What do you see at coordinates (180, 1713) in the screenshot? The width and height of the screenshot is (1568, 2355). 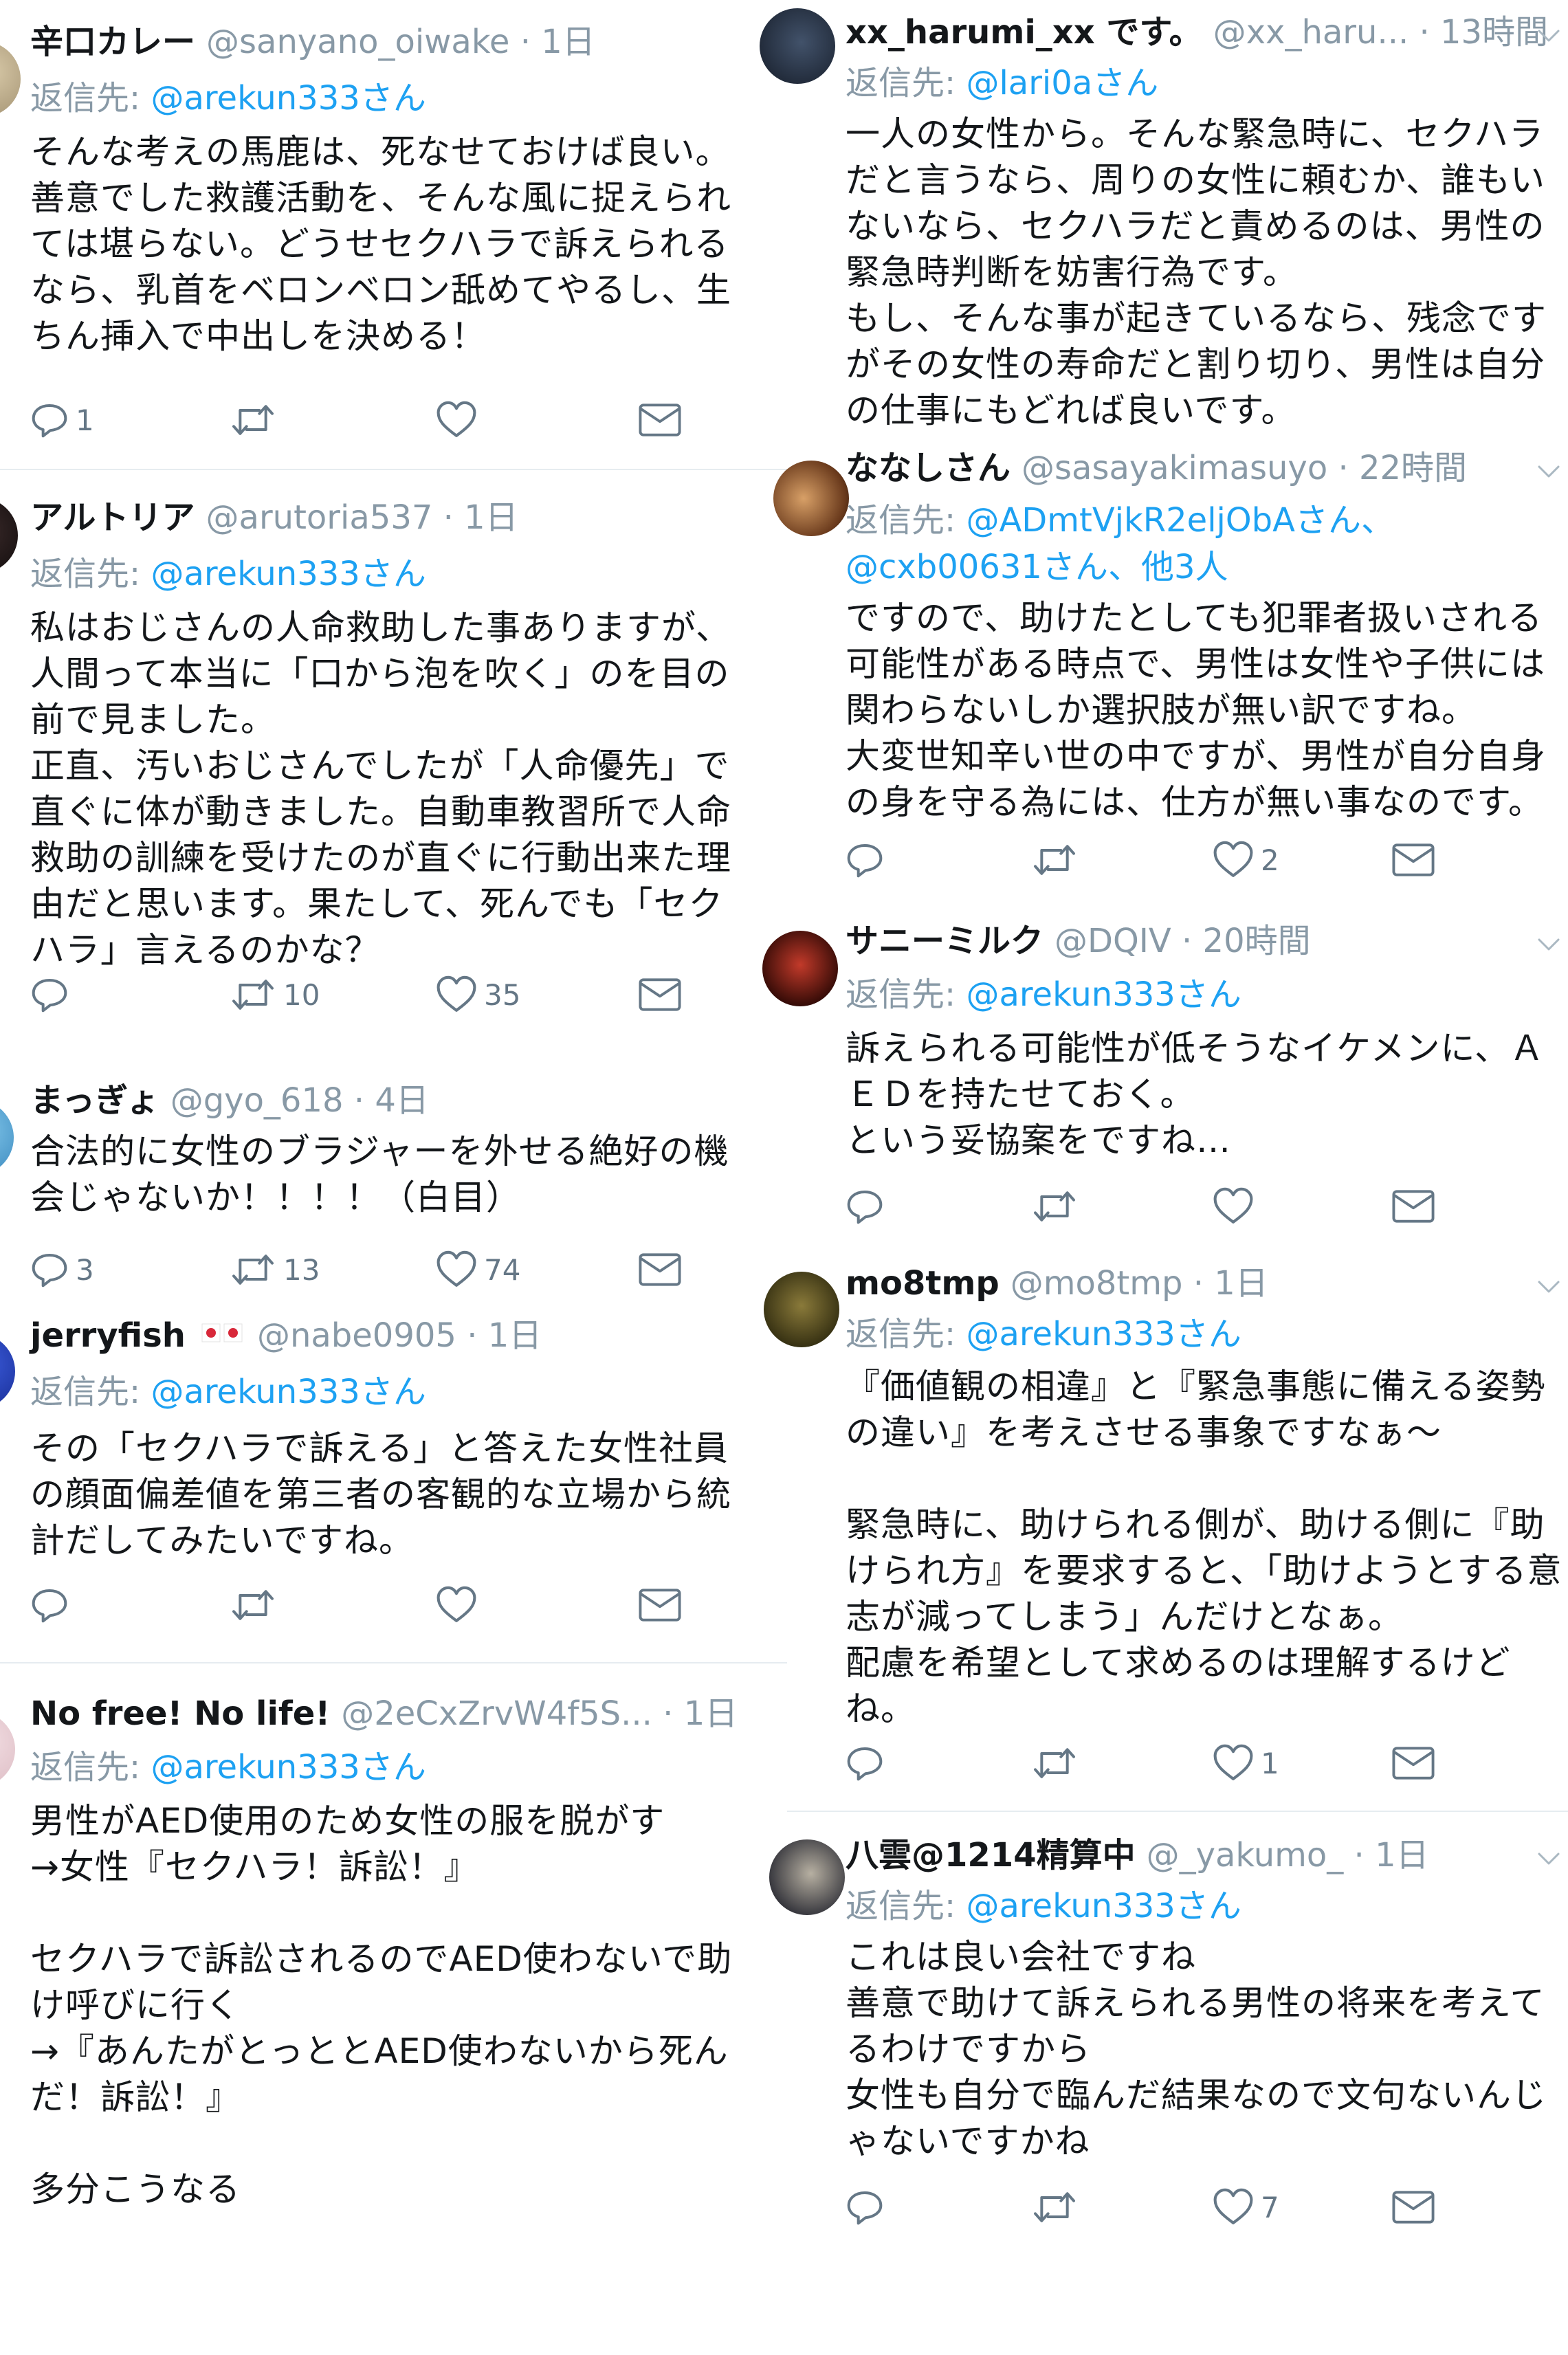 I see `display-name: No free! No life!` at bounding box center [180, 1713].